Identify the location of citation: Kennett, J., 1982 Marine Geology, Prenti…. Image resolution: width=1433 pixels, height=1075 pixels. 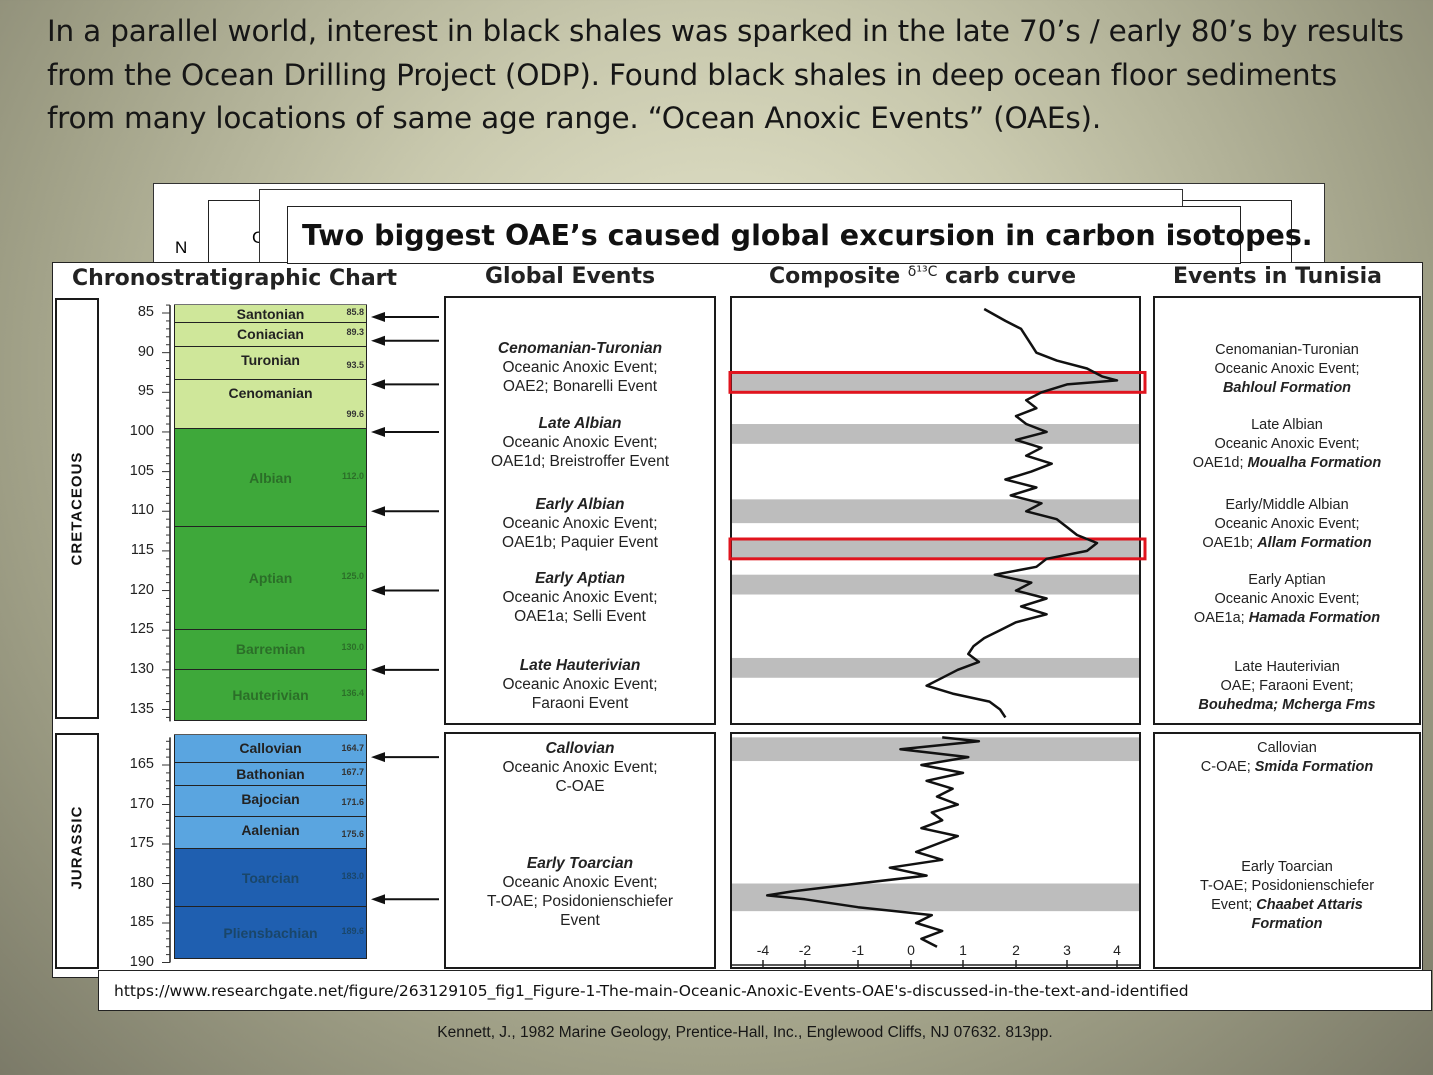
(745, 1032).